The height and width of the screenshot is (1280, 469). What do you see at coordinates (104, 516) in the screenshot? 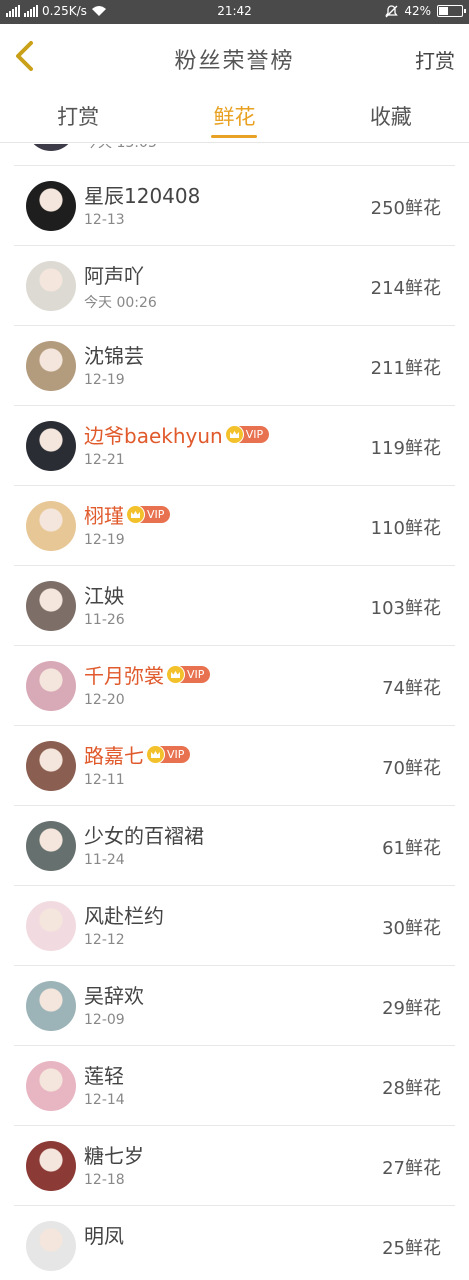
I see `fan-name: 栩瑾` at bounding box center [104, 516].